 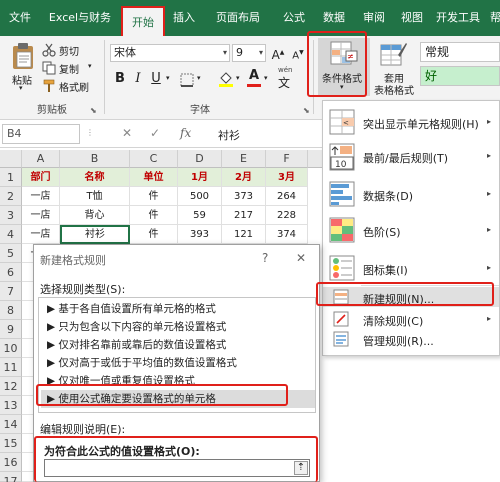 What do you see at coordinates (184, 18) in the screenshot?
I see `tab-insert: 插入` at bounding box center [184, 18].